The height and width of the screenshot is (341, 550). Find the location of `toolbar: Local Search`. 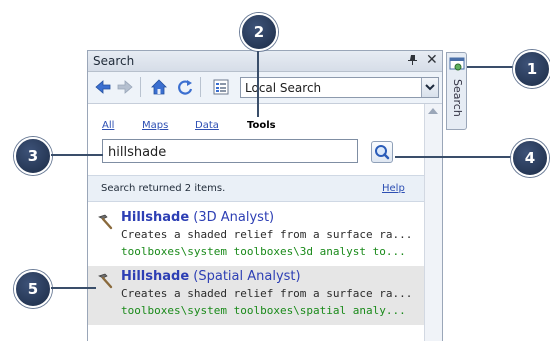

toolbar: Local Search is located at coordinates (265, 88).